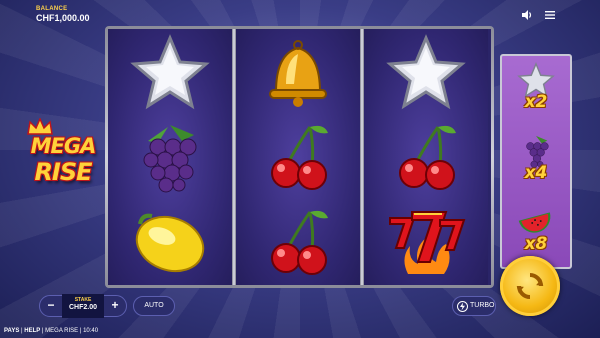 The image size is (600, 338). I want to click on reel-3-symbol-1-star, so click(426, 71).